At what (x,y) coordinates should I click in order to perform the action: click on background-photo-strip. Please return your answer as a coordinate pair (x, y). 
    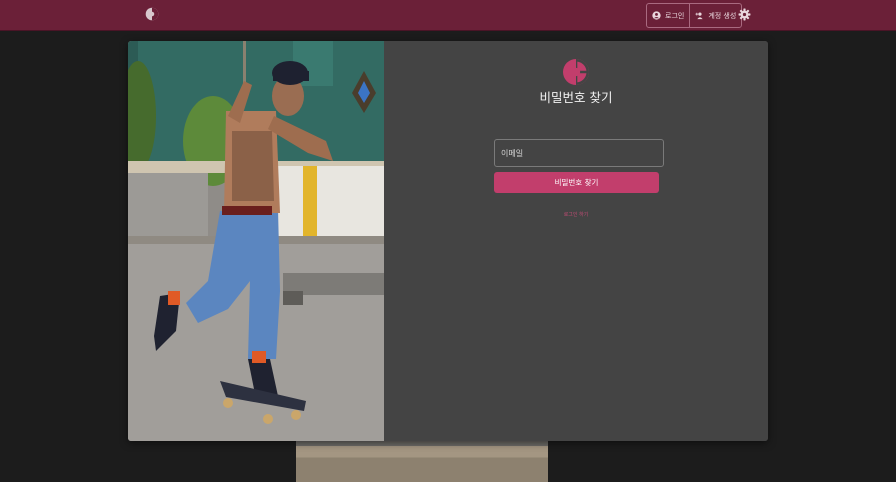
    Looking at the image, I should click on (422, 461).